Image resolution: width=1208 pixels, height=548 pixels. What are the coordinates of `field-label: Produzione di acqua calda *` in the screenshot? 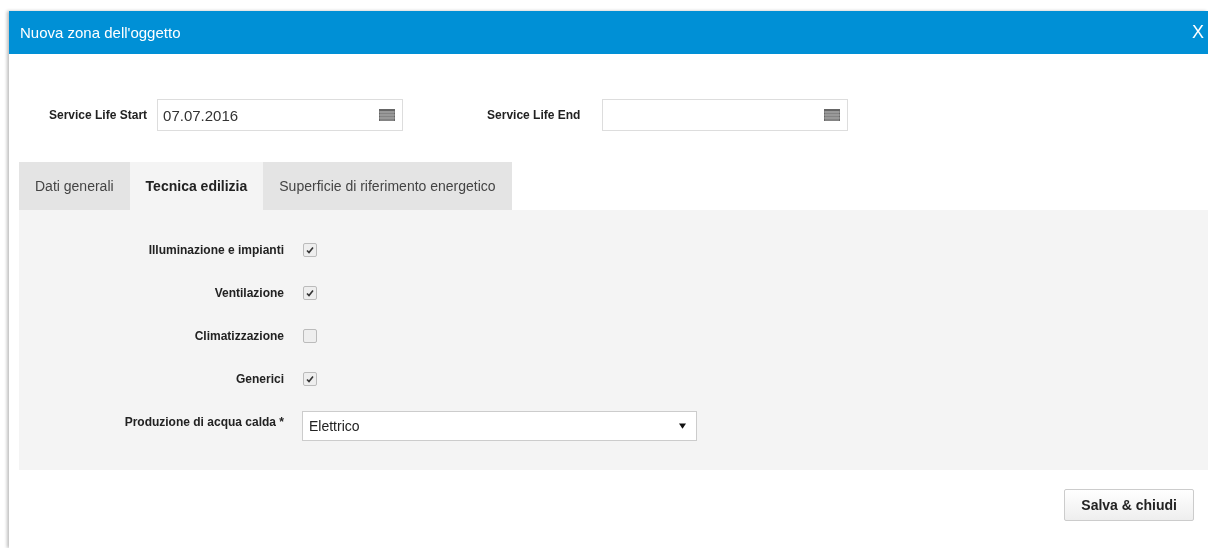 It's located at (203, 421).